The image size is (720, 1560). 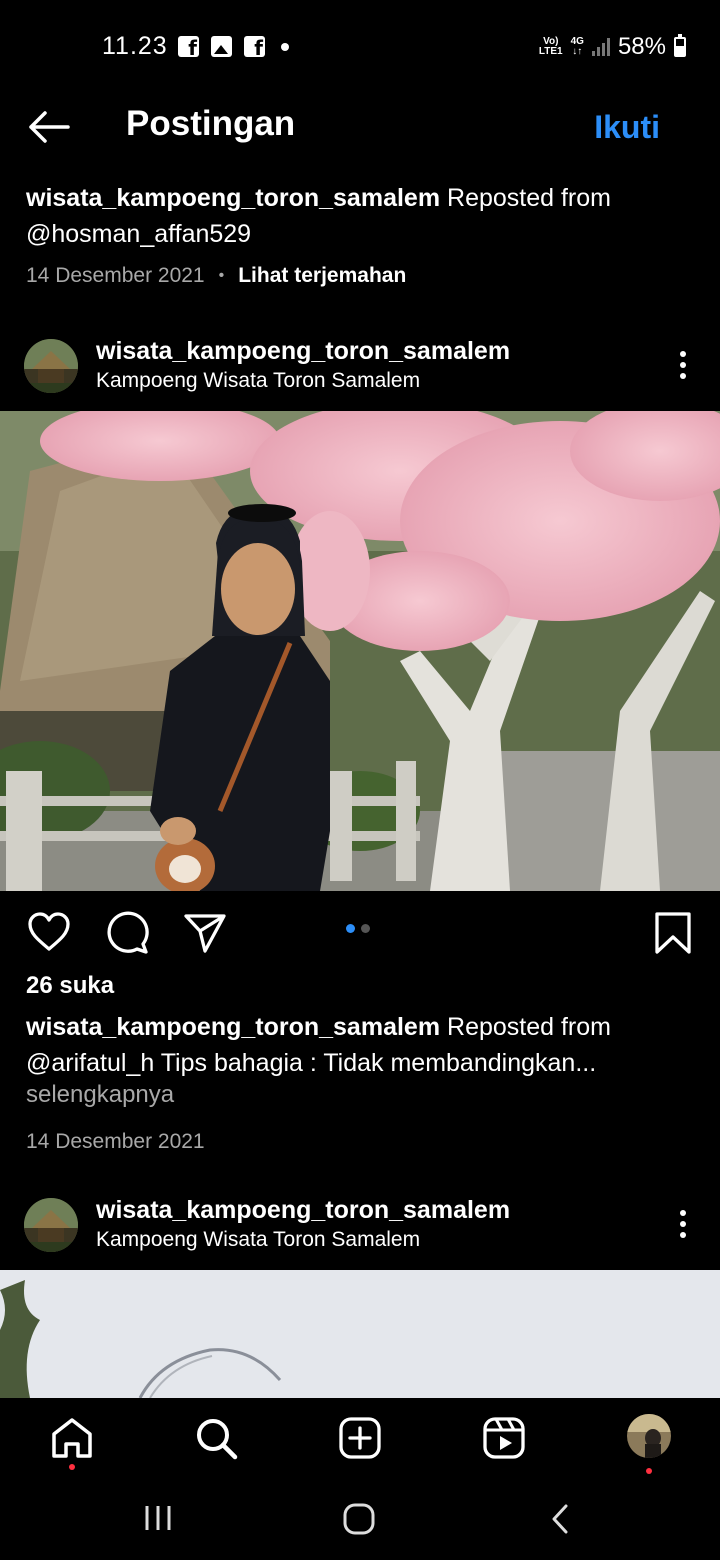 I want to click on send-icon, so click(x=205, y=933).